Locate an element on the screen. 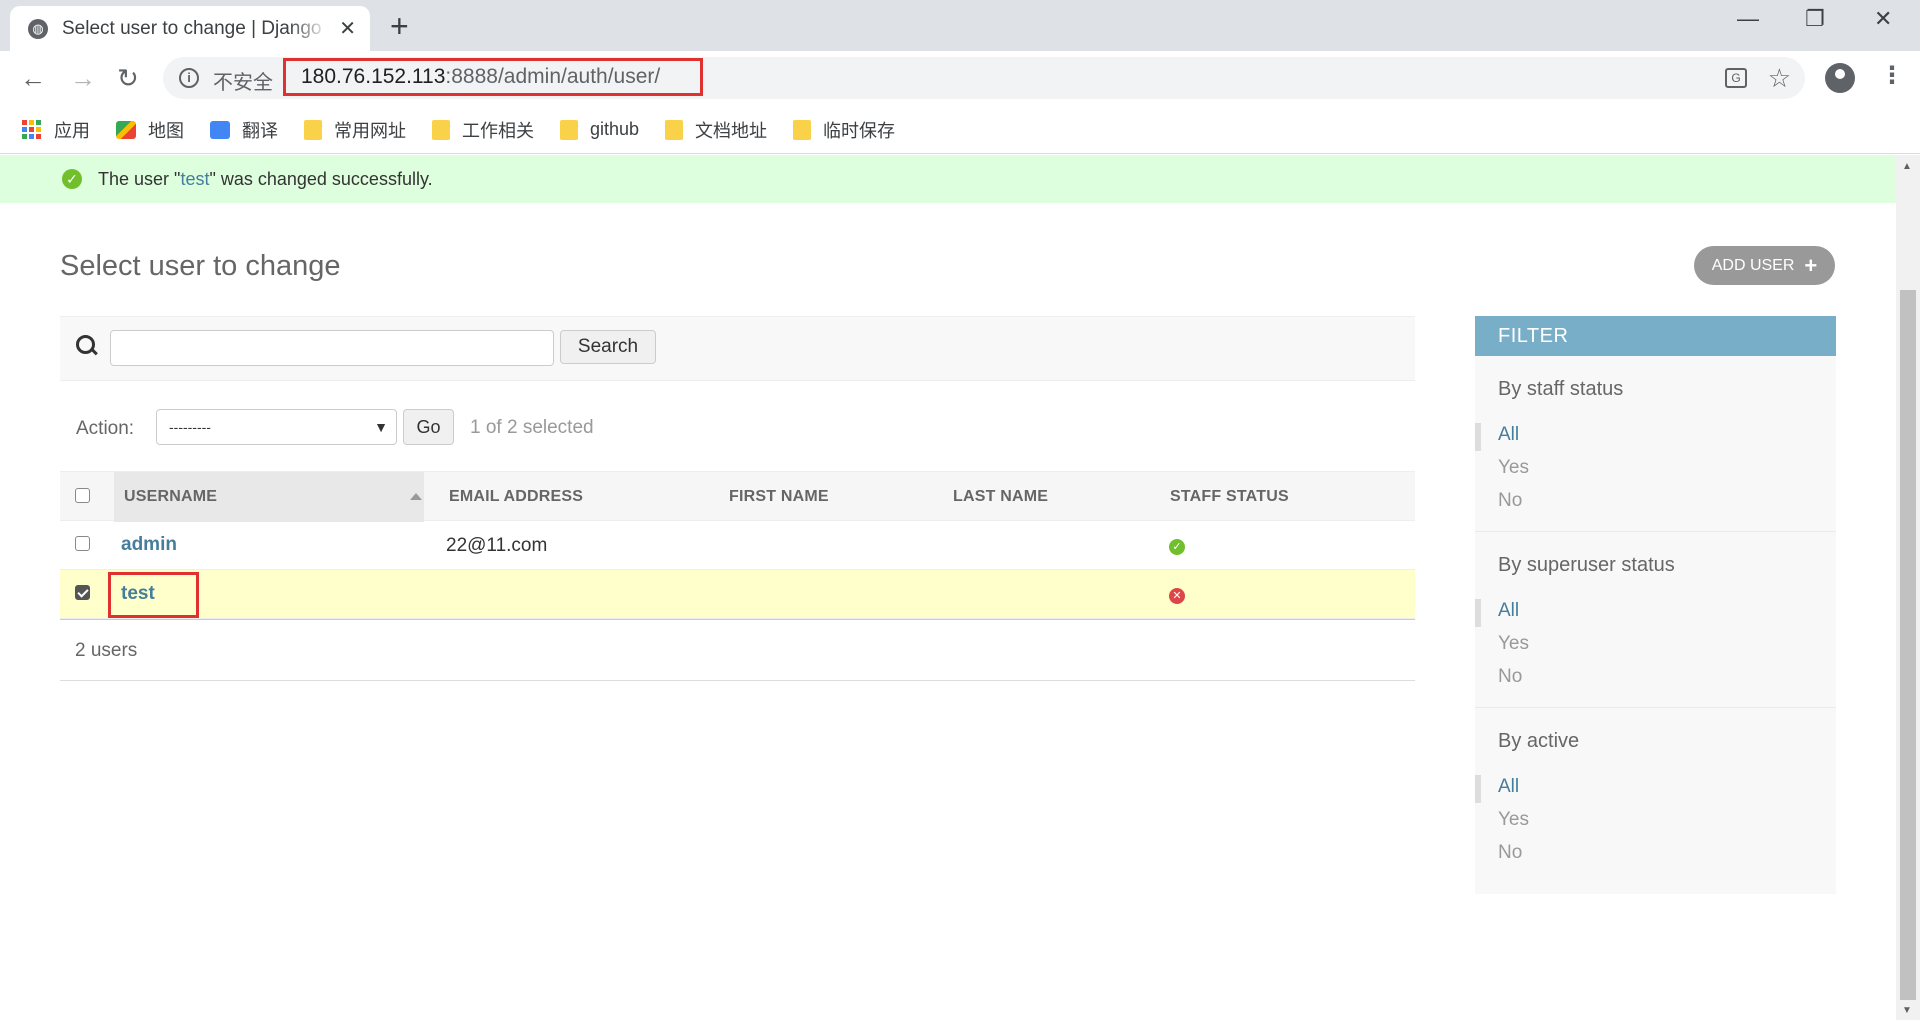  add-user-button: ADD USER + is located at coordinates (1764, 265).